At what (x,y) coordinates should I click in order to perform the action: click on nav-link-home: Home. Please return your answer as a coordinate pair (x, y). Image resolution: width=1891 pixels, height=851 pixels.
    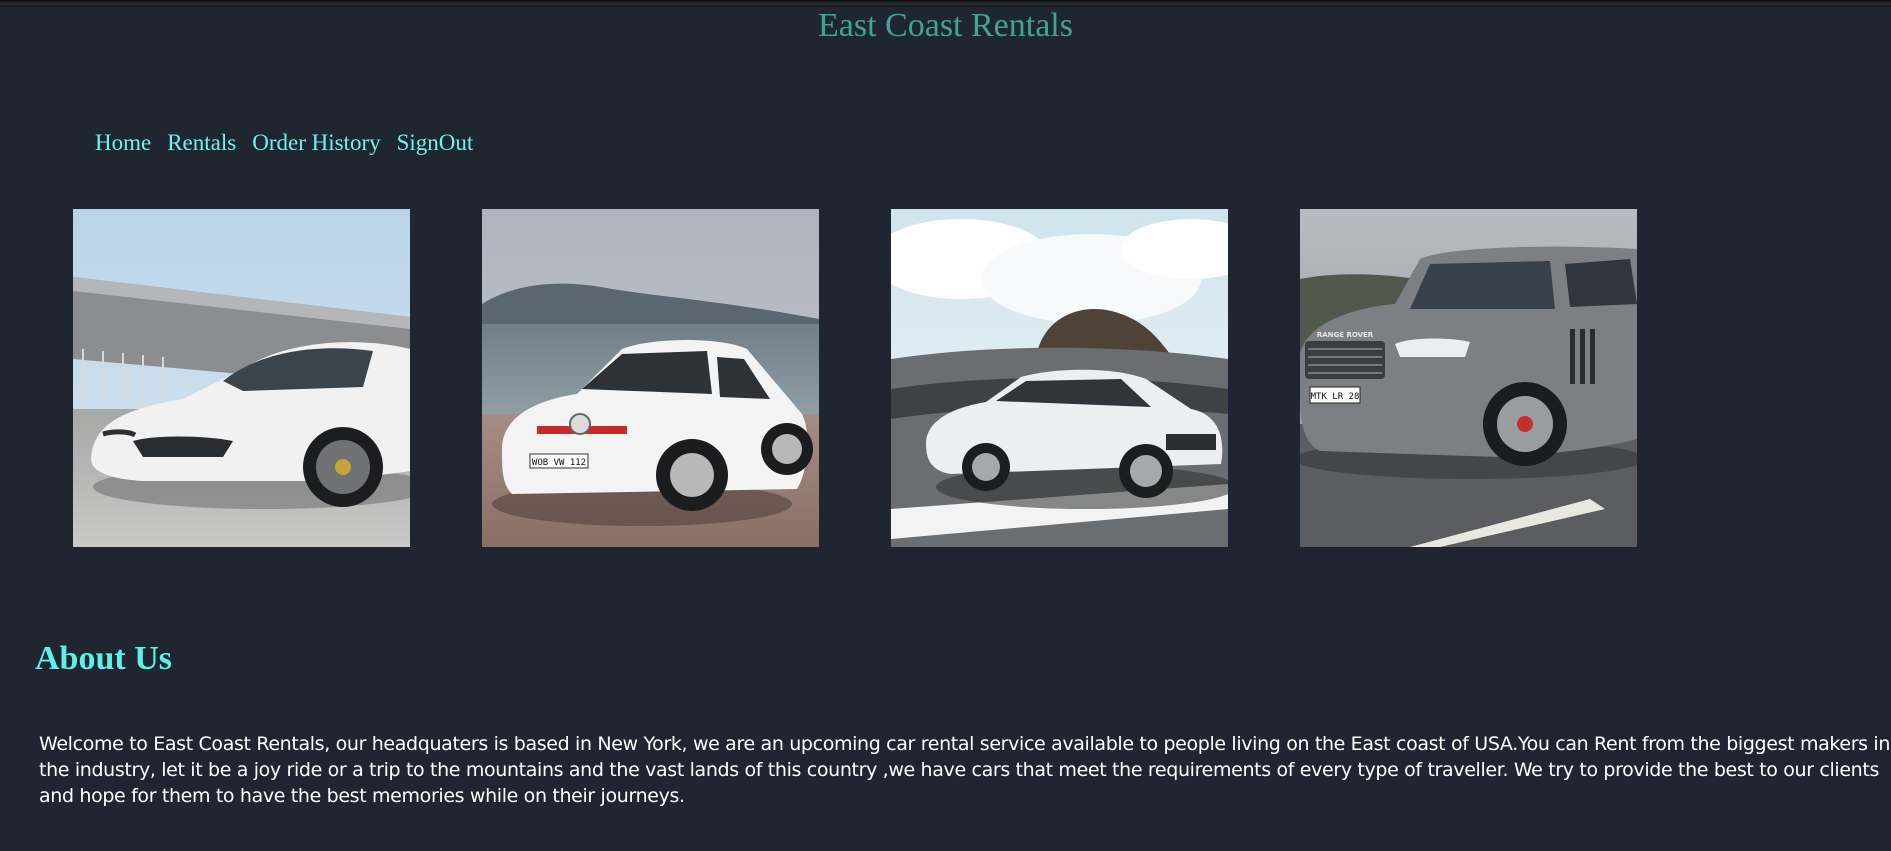
    Looking at the image, I should click on (123, 143).